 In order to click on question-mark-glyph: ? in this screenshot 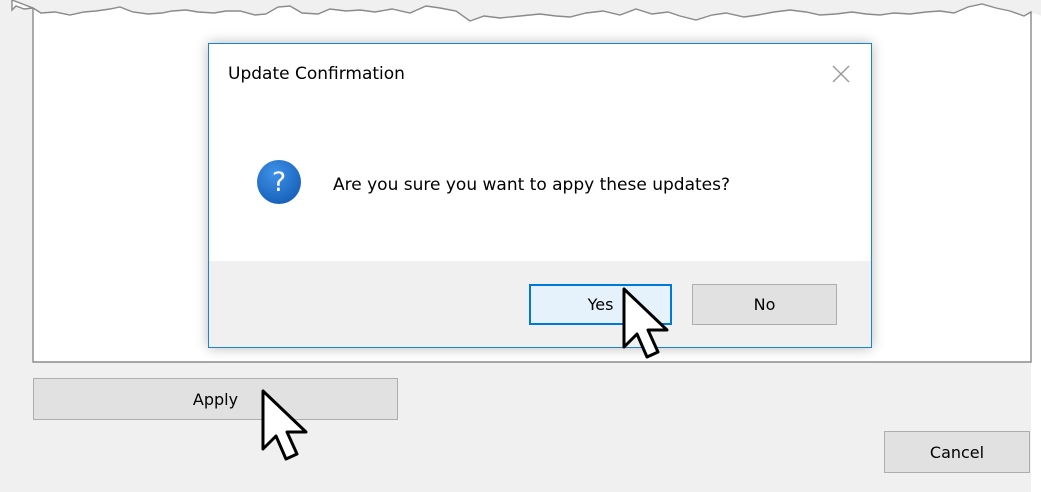, I will do `click(279, 182)`.